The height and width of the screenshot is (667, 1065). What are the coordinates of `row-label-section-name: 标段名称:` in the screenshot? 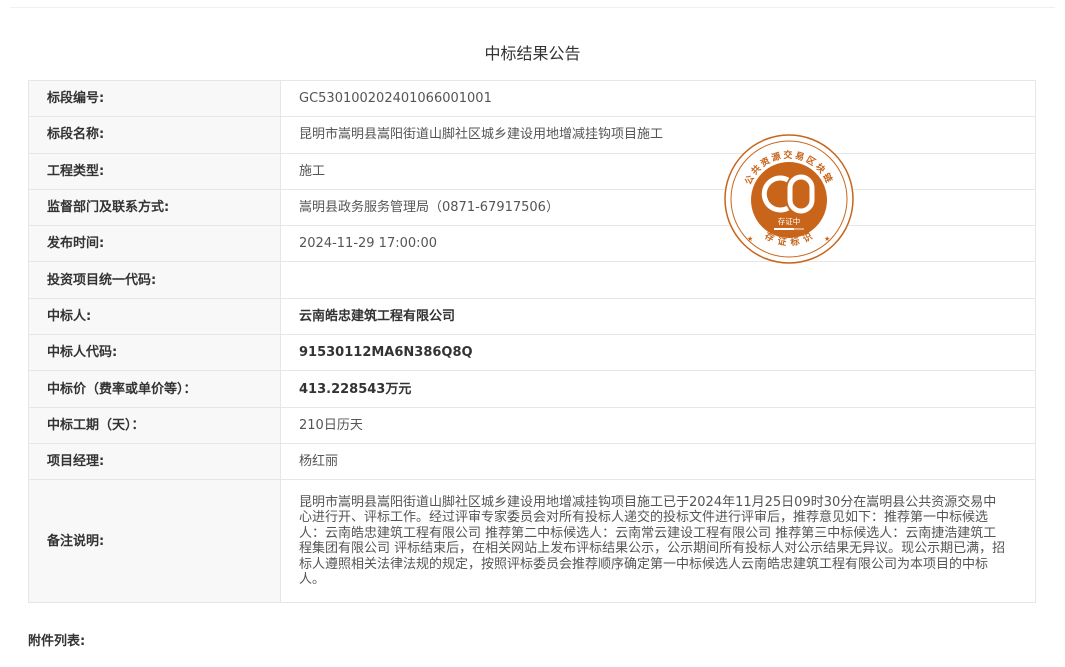 It's located at (154, 135).